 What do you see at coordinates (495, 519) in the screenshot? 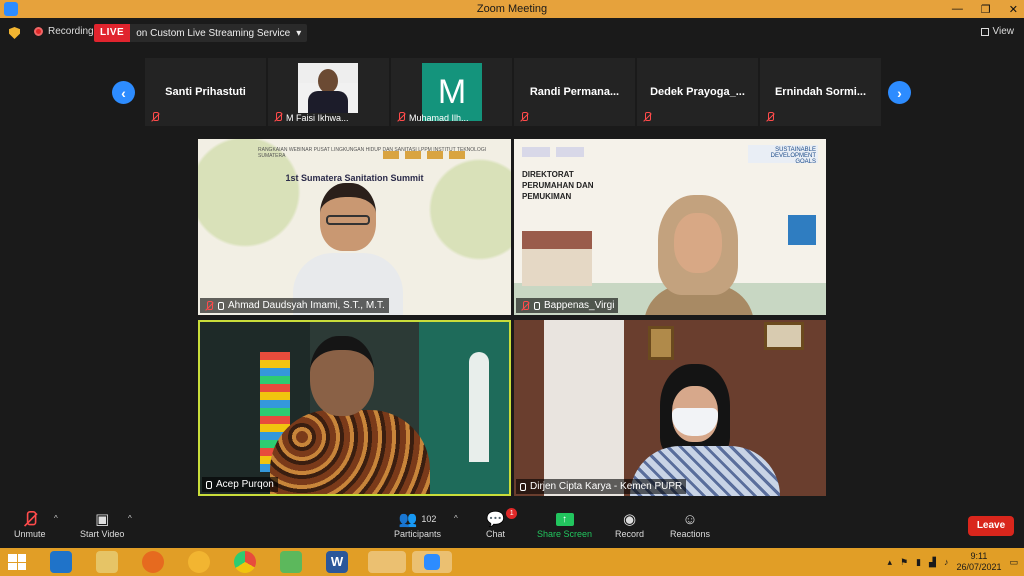
I see `chat-icon: 💬` at bounding box center [495, 519].